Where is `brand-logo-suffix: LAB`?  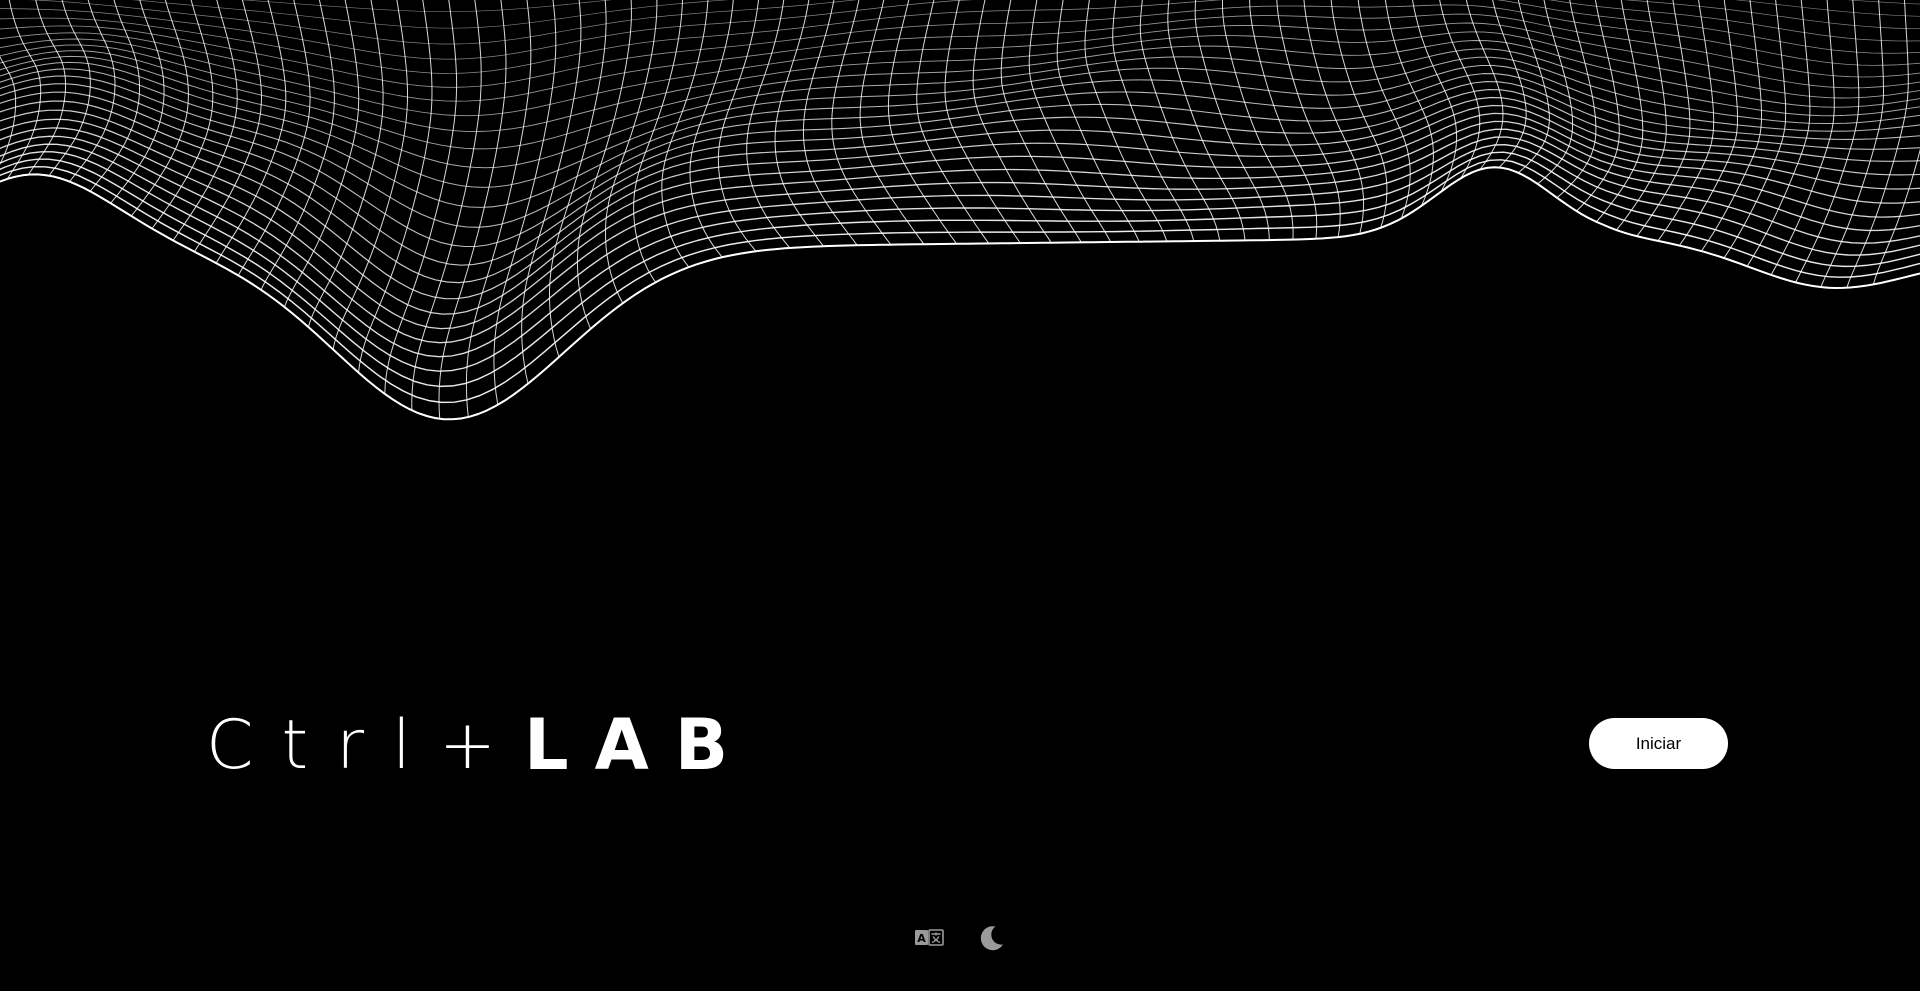
brand-logo-suffix: LAB is located at coordinates (639, 745).